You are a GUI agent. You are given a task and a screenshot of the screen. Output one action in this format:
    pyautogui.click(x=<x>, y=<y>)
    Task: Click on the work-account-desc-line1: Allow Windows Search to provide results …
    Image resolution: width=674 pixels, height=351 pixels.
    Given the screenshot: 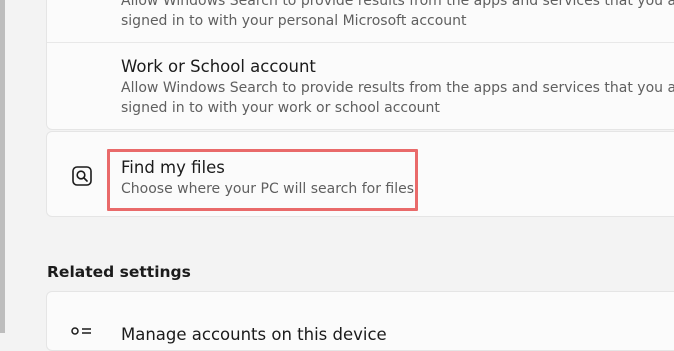 What is the action you would take?
    pyautogui.click(x=397, y=88)
    